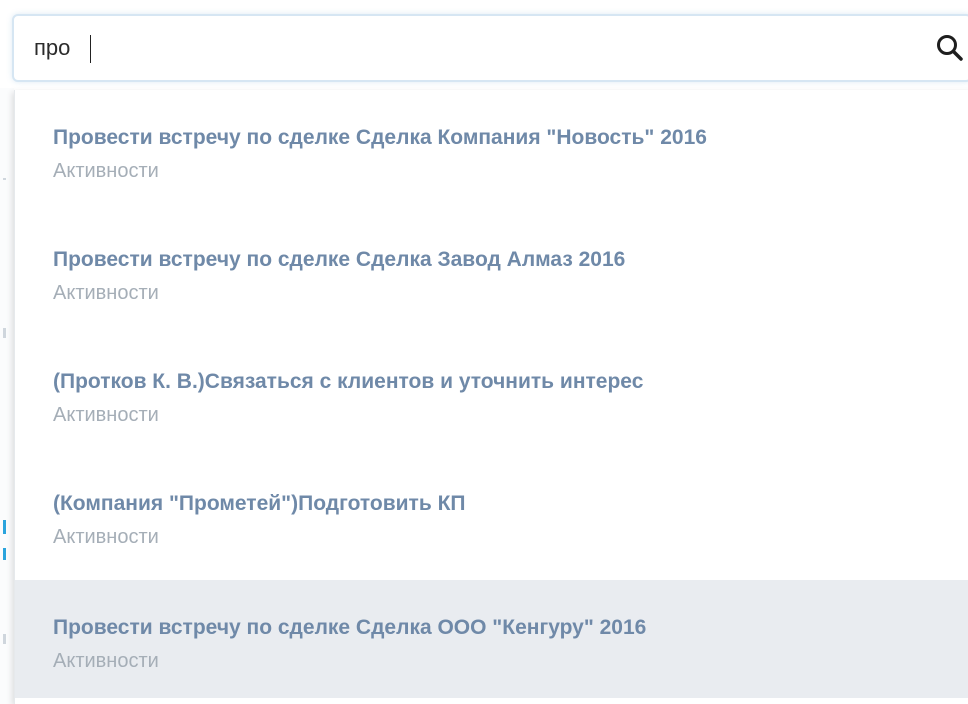 Image resolution: width=968 pixels, height=704 pixels. What do you see at coordinates (90, 49) in the screenshot?
I see `text-caret` at bounding box center [90, 49].